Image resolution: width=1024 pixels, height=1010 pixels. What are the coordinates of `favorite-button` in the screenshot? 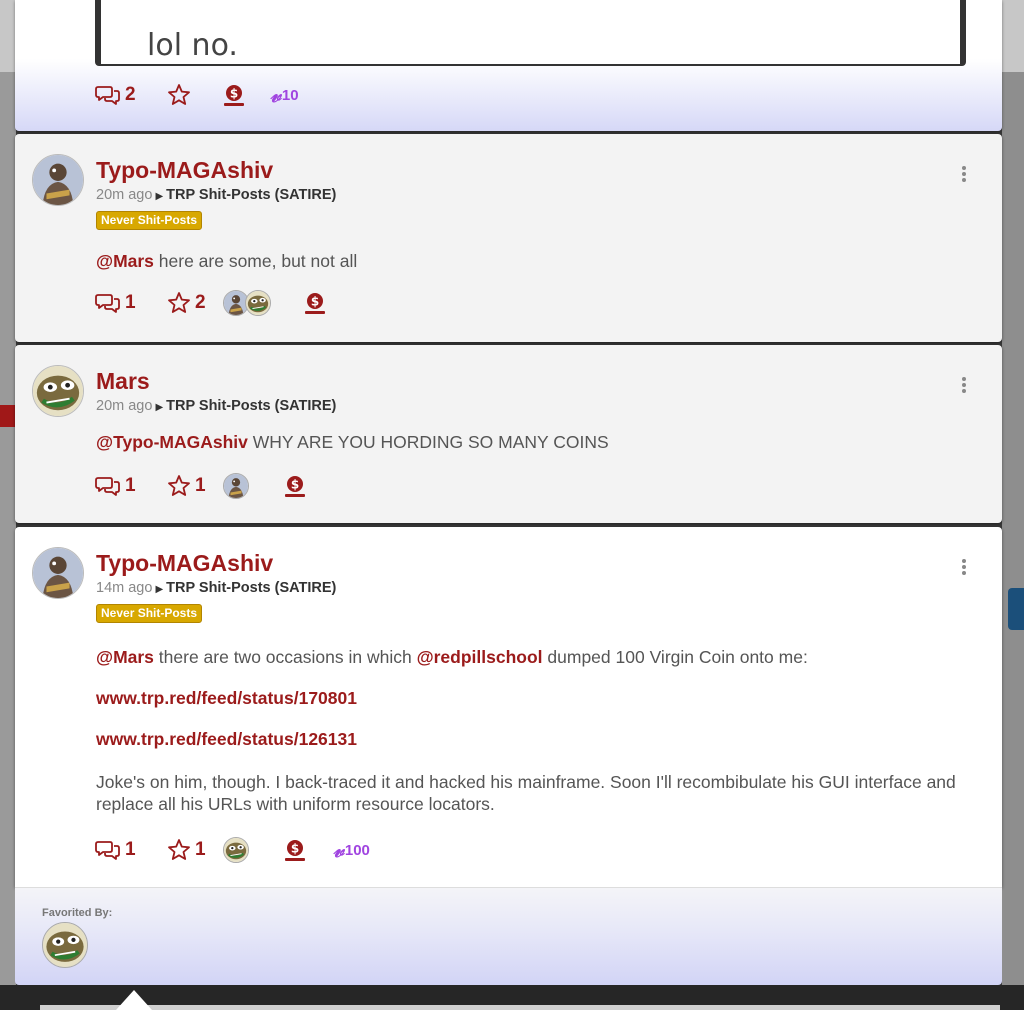 It's located at (179, 95).